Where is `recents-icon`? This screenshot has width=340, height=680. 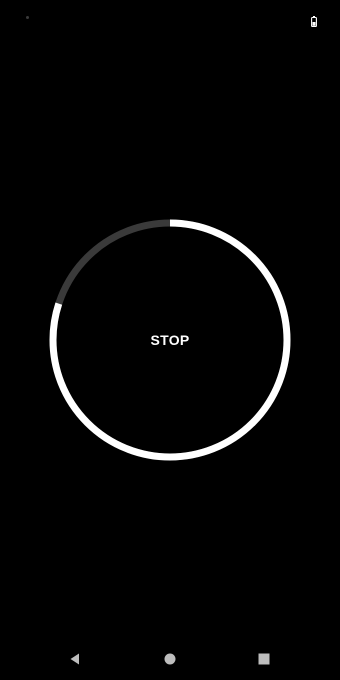 recents-icon is located at coordinates (264, 659).